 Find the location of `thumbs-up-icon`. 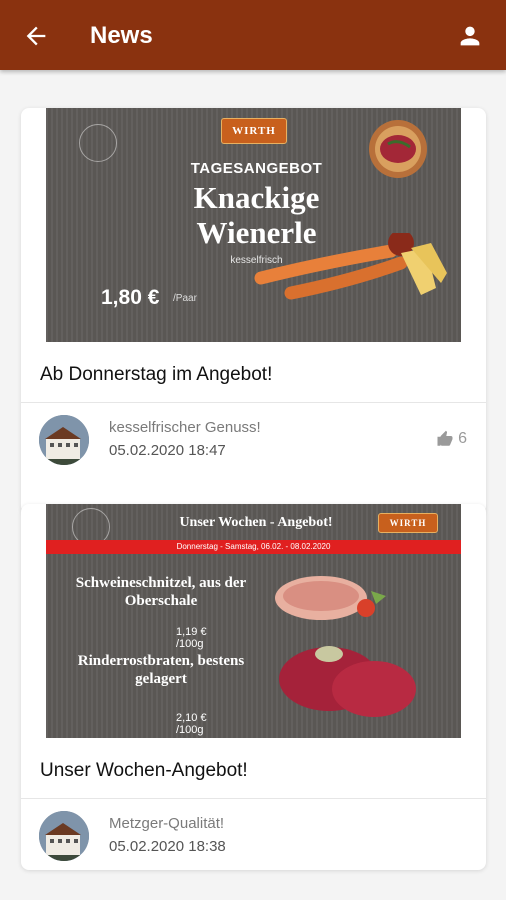

thumbs-up-icon is located at coordinates (445, 438).